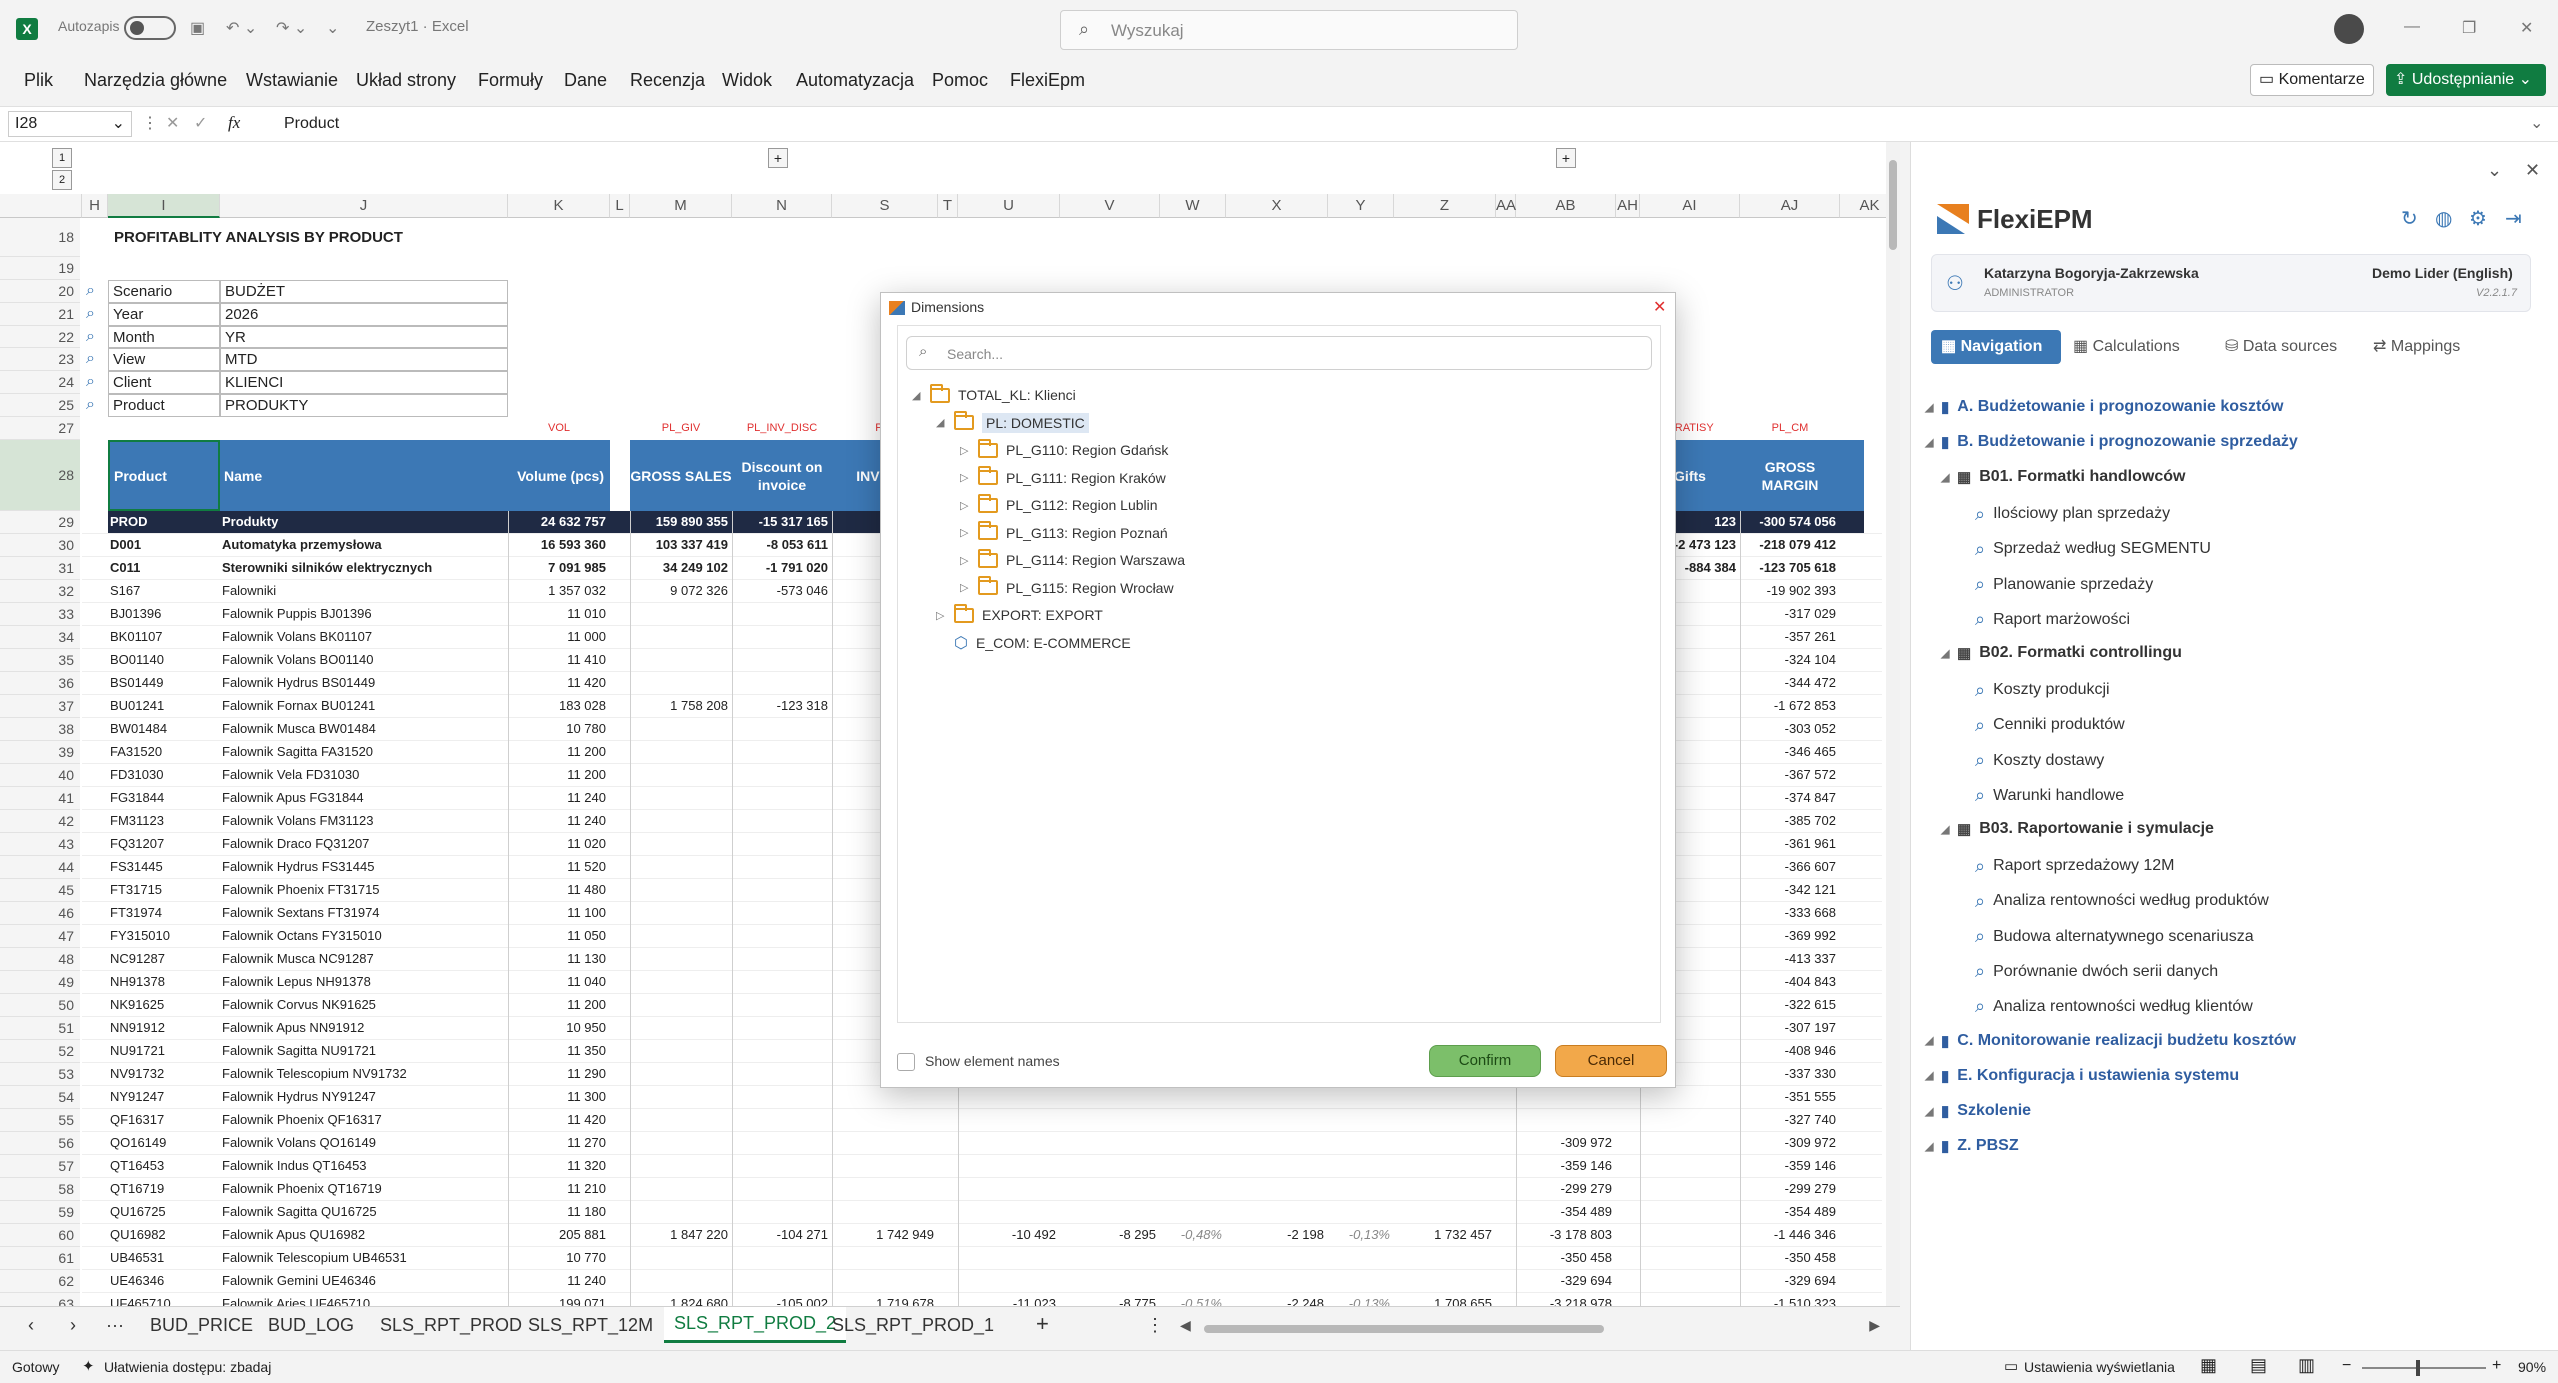  What do you see at coordinates (451, 1325) in the screenshot?
I see `sheet-tab: SLS_RPT_PROD` at bounding box center [451, 1325].